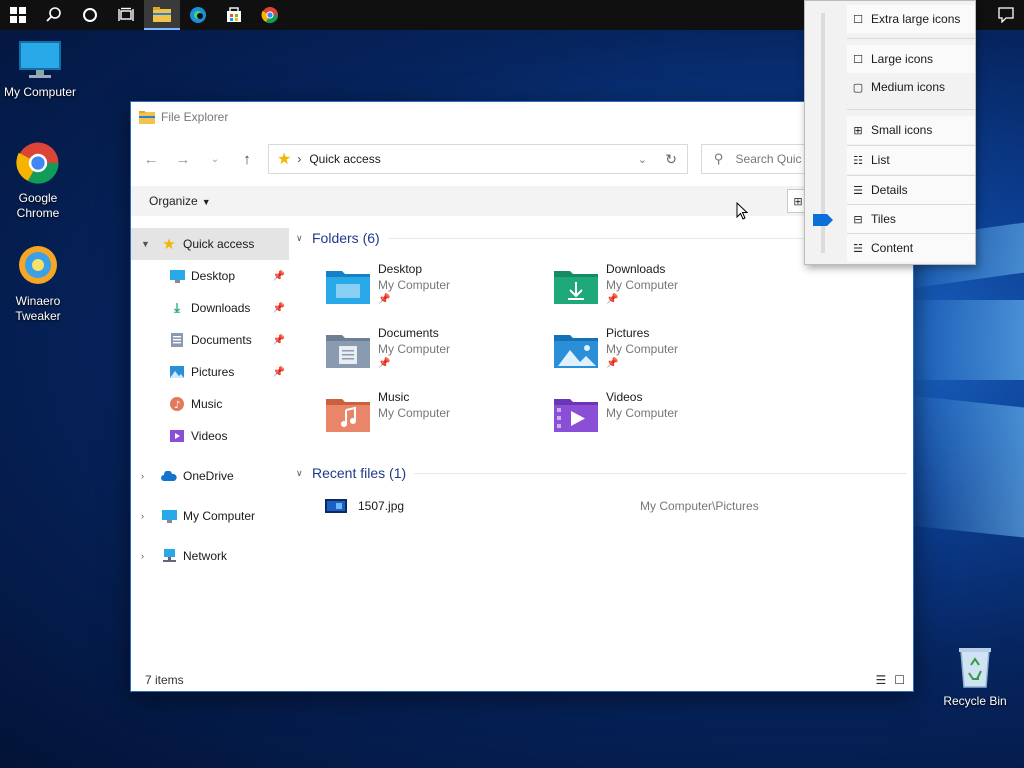 Image resolution: width=1024 pixels, height=768 pixels. I want to click on nav-item-label: Videos, so click(209, 436).